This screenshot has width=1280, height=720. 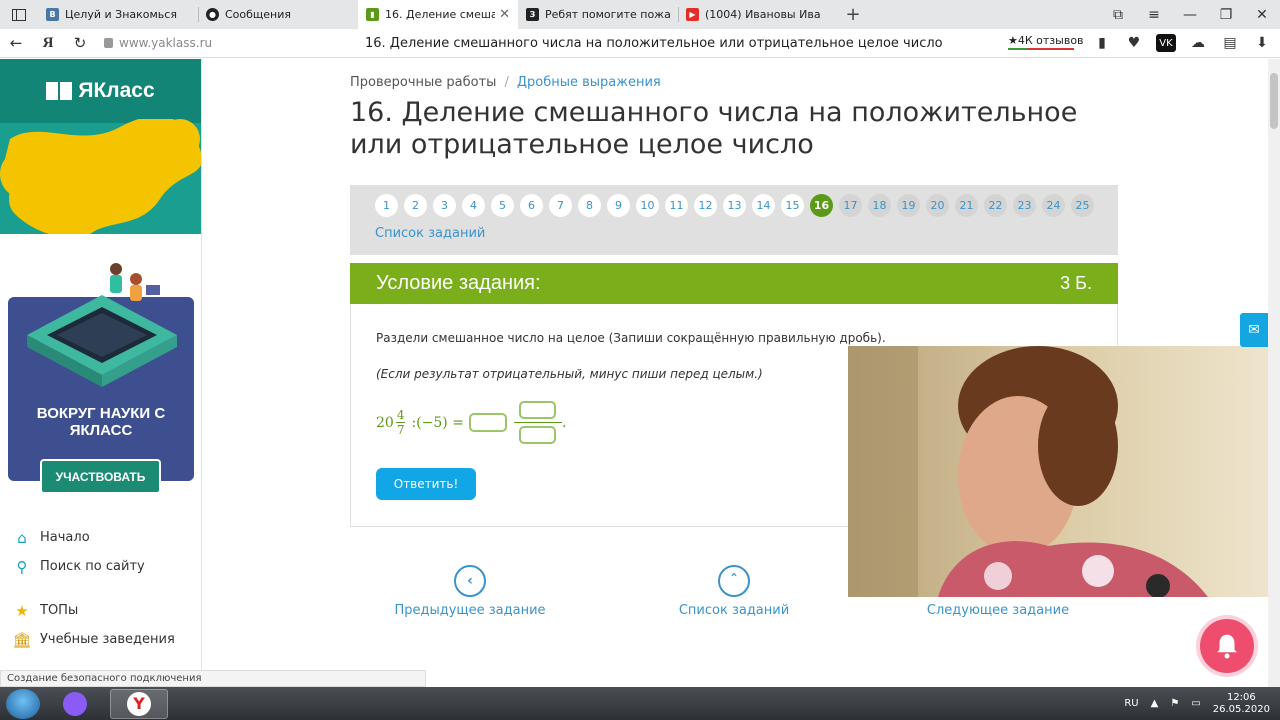 What do you see at coordinates (1227, 646) in the screenshot?
I see `notification-bell-icon` at bounding box center [1227, 646].